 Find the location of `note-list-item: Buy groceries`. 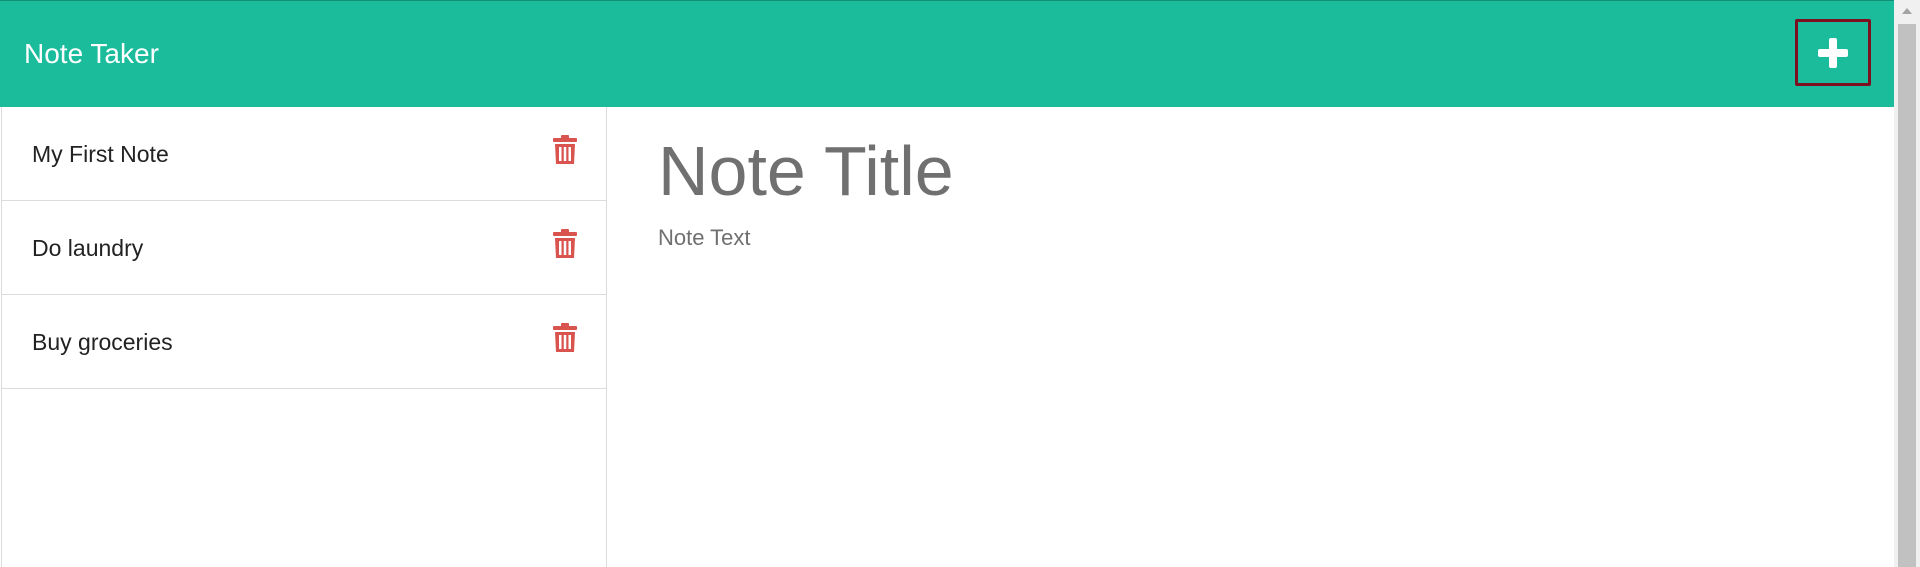

note-list-item: Buy groceries is located at coordinates (304, 342).